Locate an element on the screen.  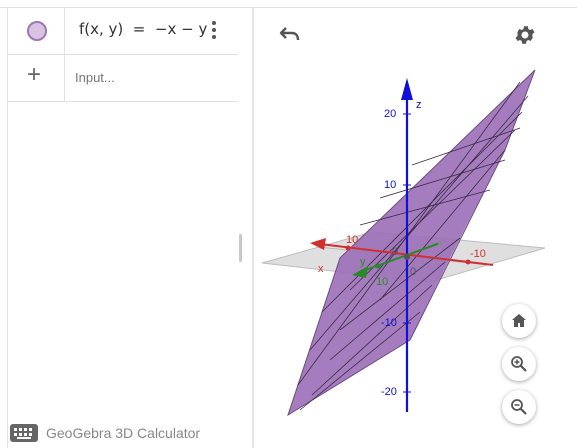
zoom-out-icon is located at coordinates (519, 407).